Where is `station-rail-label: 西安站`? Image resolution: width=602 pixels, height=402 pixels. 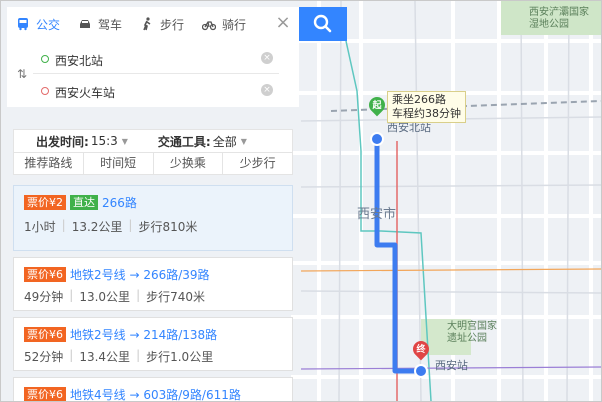
station-rail-label: 西安站 is located at coordinates (451, 365).